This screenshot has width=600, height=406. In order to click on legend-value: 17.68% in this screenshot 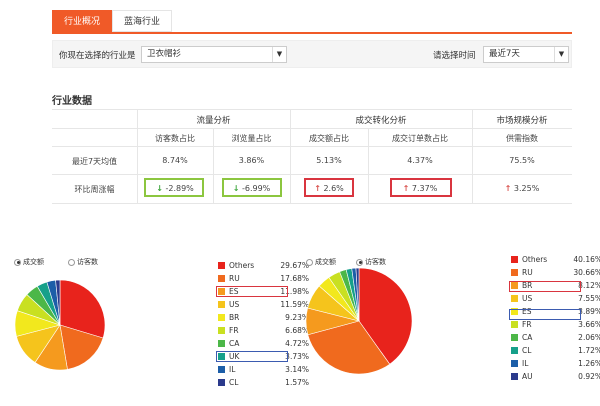, I will do `click(294, 278)`.